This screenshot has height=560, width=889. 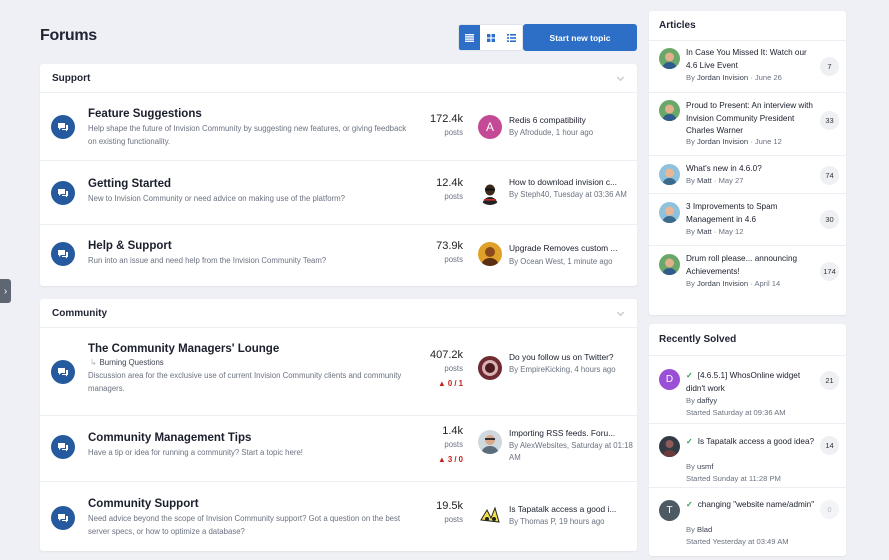 I want to click on report-count: ▲ 3 / 0, so click(x=450, y=459).